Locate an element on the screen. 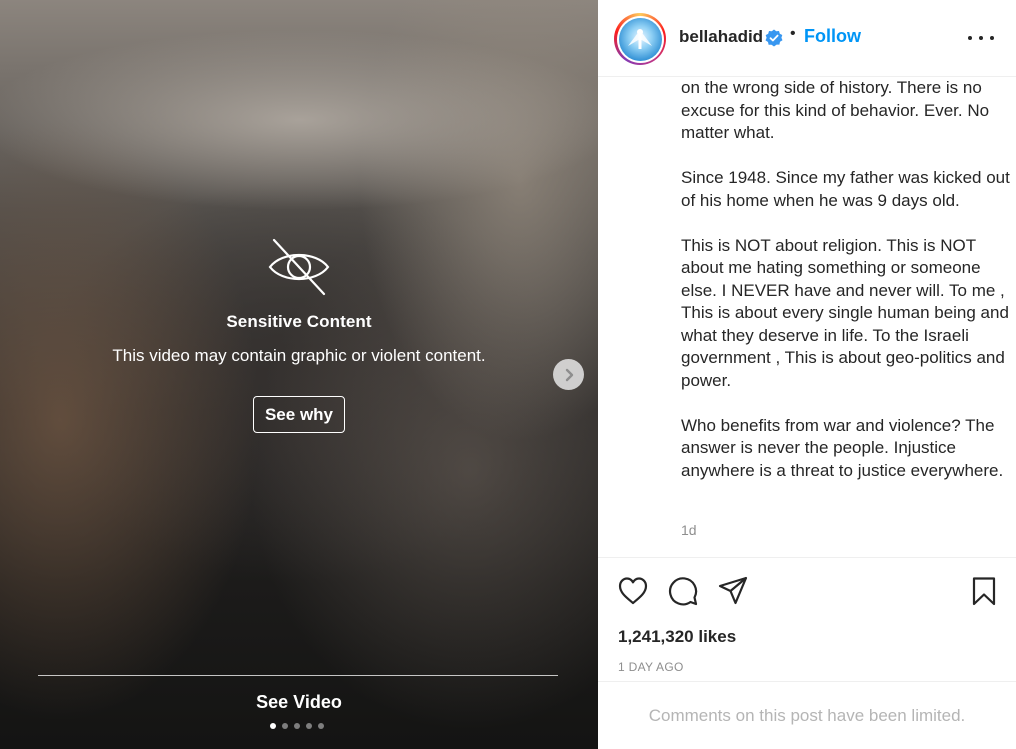 This screenshot has width=1016, height=749. next-media-button is located at coordinates (568, 374).